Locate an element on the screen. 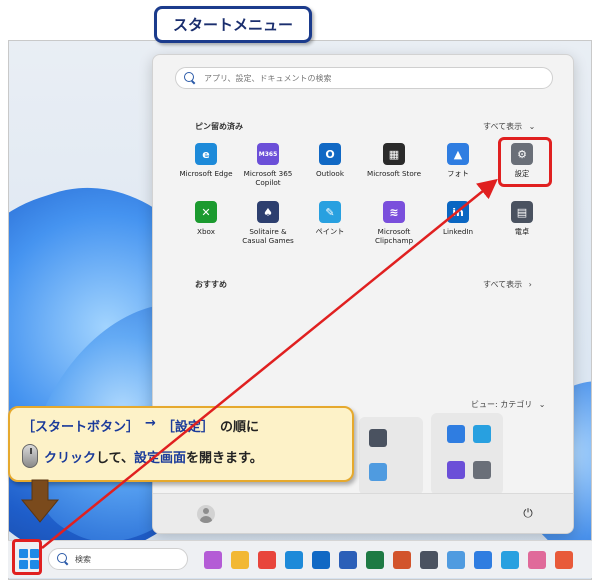 Image resolution: width=600 pixels, height=585 pixels. down-arrow-icon is located at coordinates (40, 501).